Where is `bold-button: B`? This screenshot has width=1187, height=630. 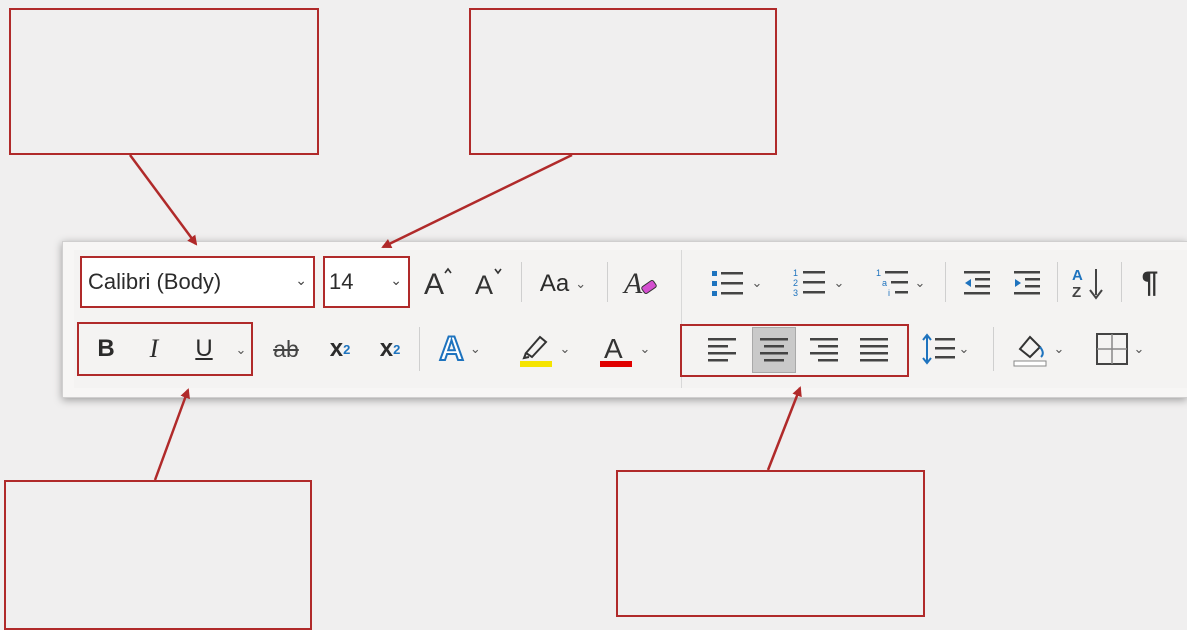
bold-button: B is located at coordinates (106, 349).